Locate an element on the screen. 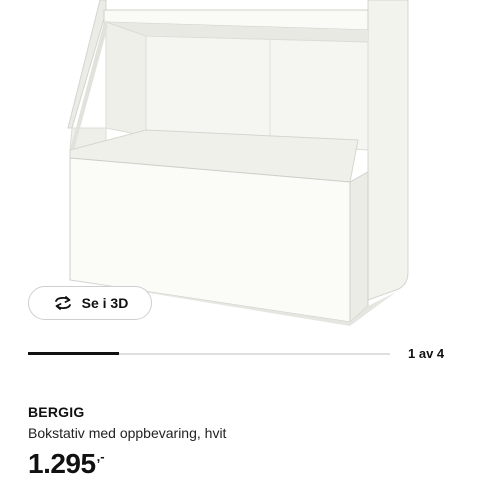  view-3d-label: Se i 3D is located at coordinates (105, 303).